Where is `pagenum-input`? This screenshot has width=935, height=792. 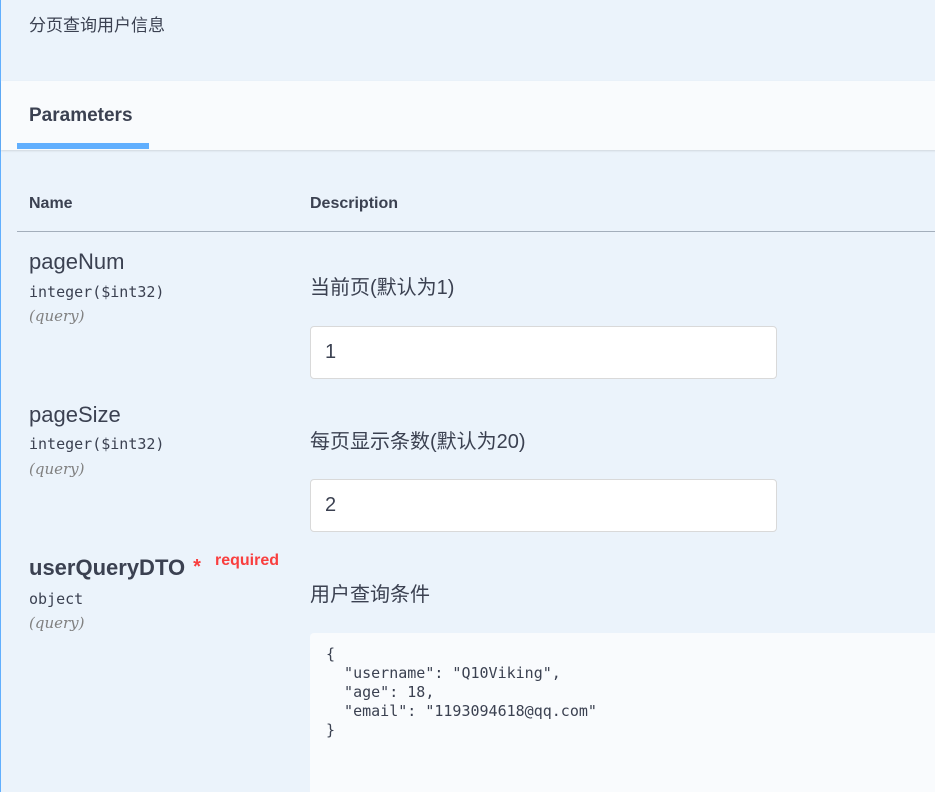 pagenum-input is located at coordinates (543, 352).